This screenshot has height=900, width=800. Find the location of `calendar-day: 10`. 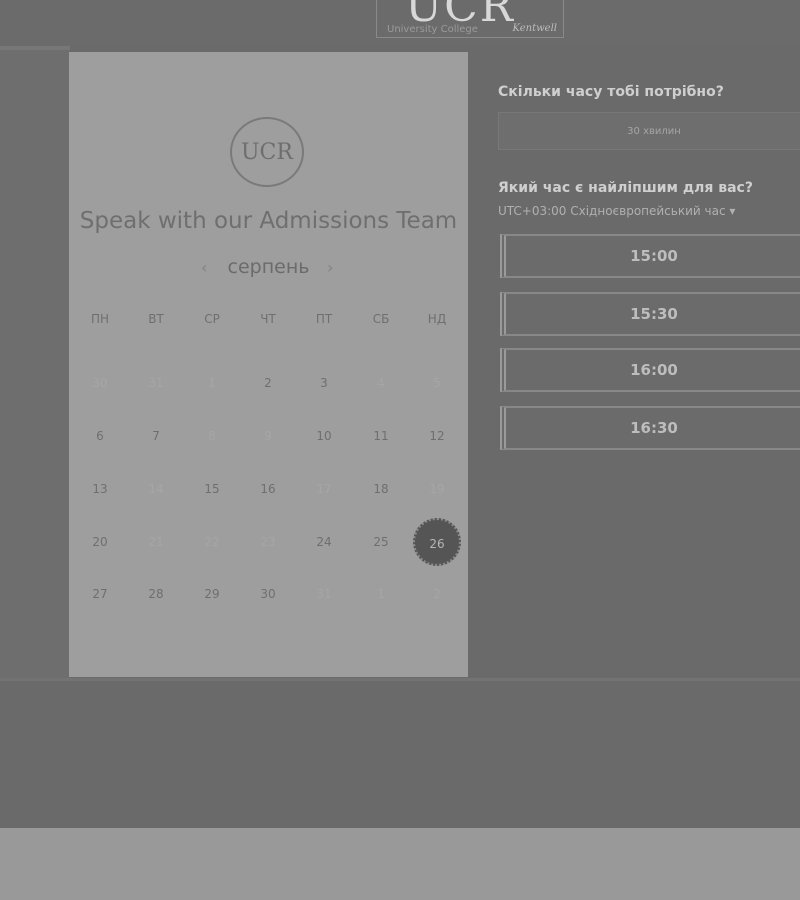

calendar-day: 10 is located at coordinates (324, 436).